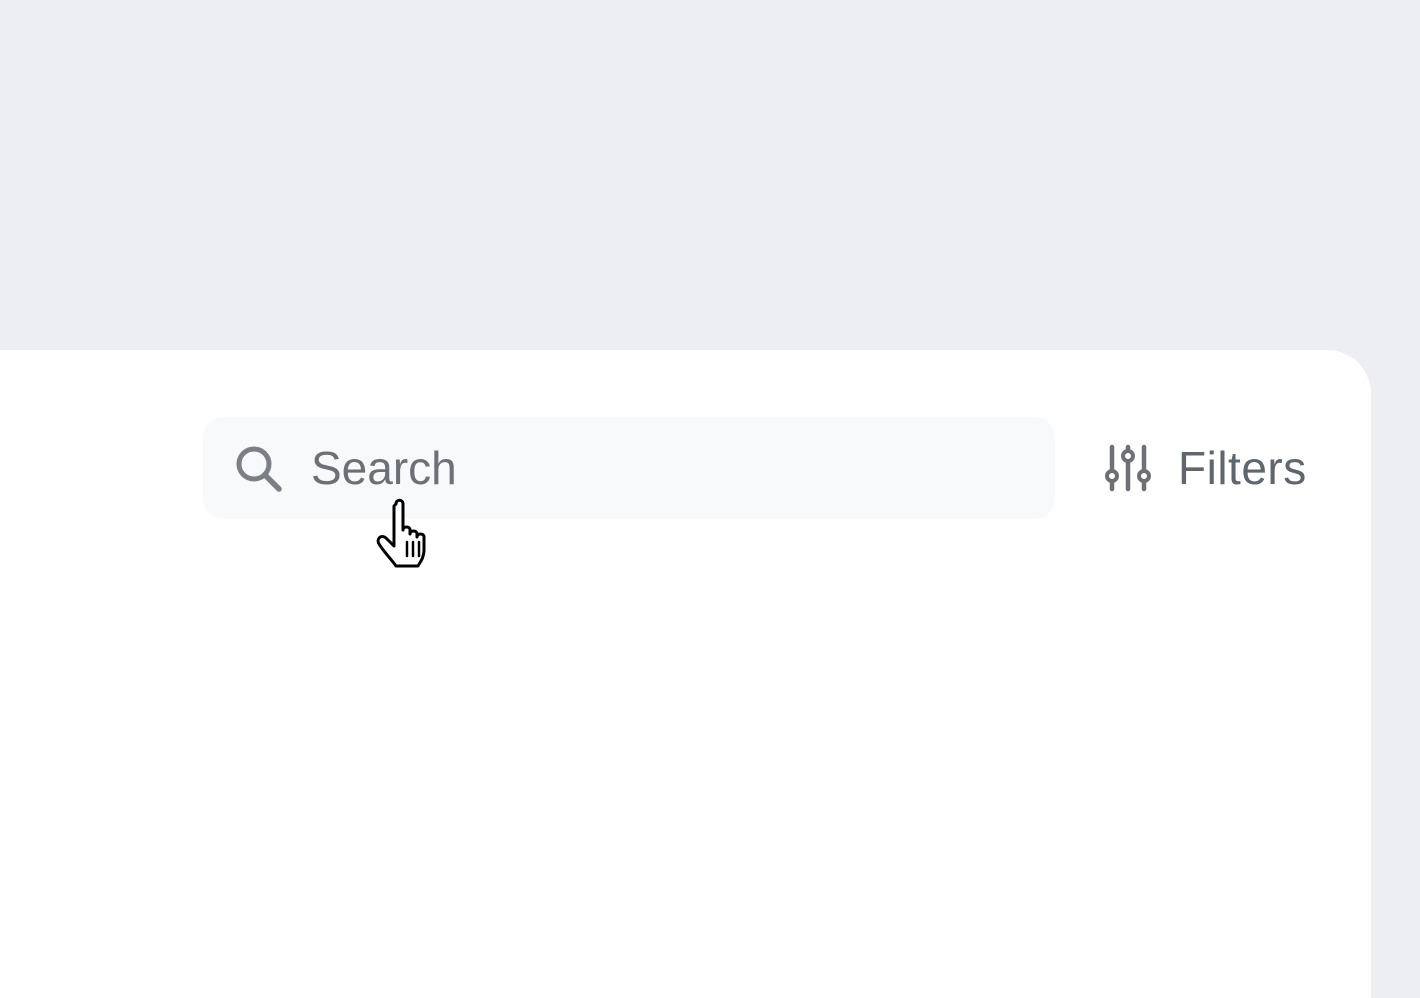 The width and height of the screenshot is (1420, 998). What do you see at coordinates (671, 468) in the screenshot?
I see `search-input` at bounding box center [671, 468].